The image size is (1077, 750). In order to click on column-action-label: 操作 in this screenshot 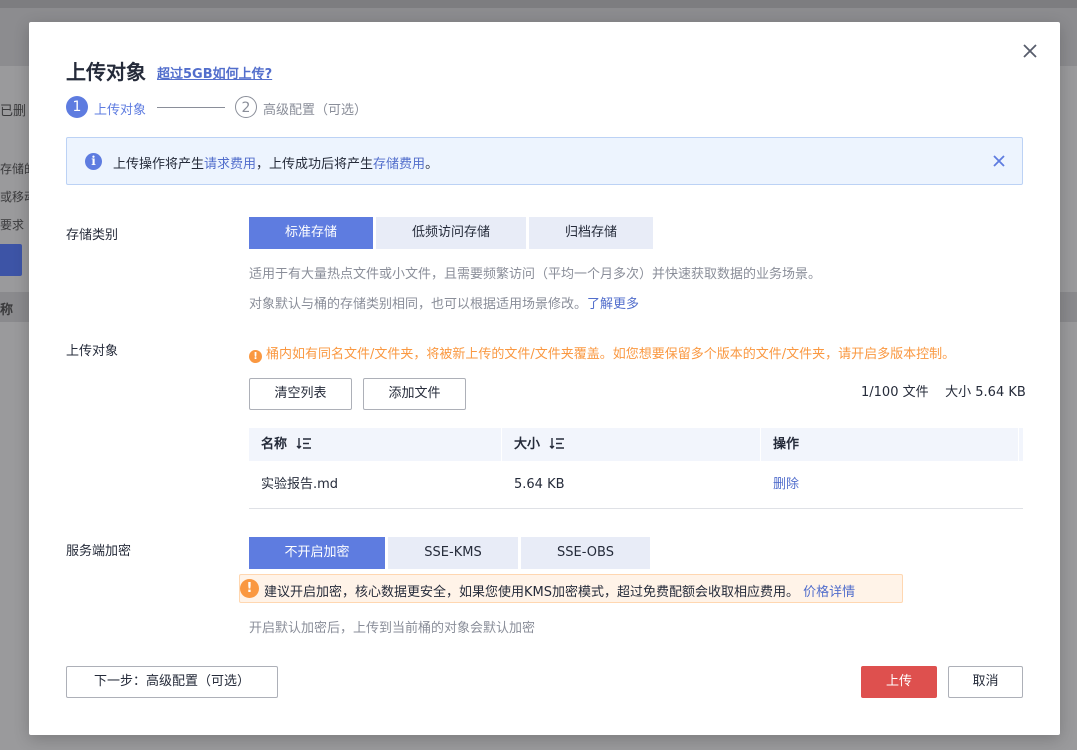, I will do `click(786, 444)`.